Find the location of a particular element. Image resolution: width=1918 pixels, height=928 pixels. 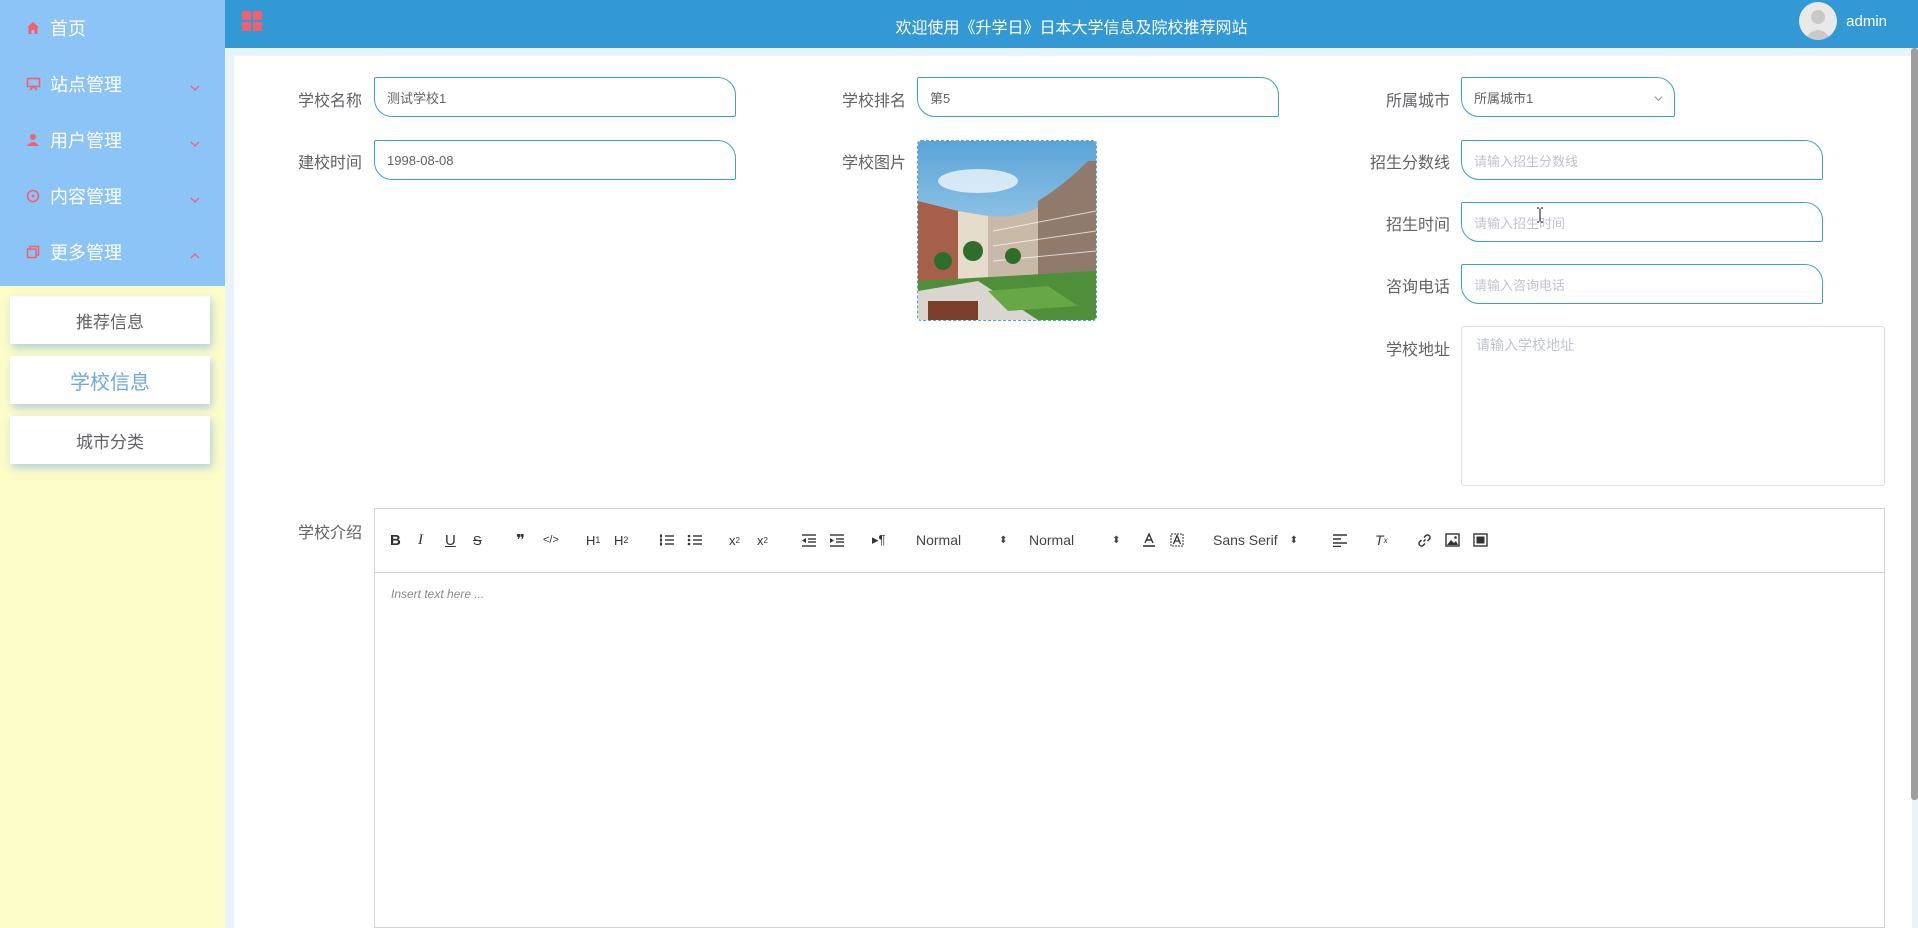

clear-format-button: Tx is located at coordinates (1381, 540).